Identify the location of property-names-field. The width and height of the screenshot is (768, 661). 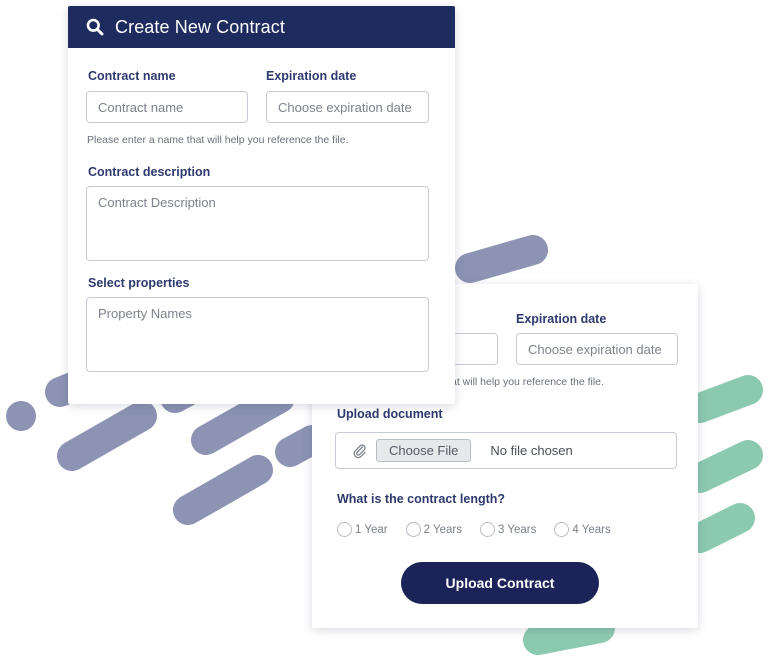
(257, 334).